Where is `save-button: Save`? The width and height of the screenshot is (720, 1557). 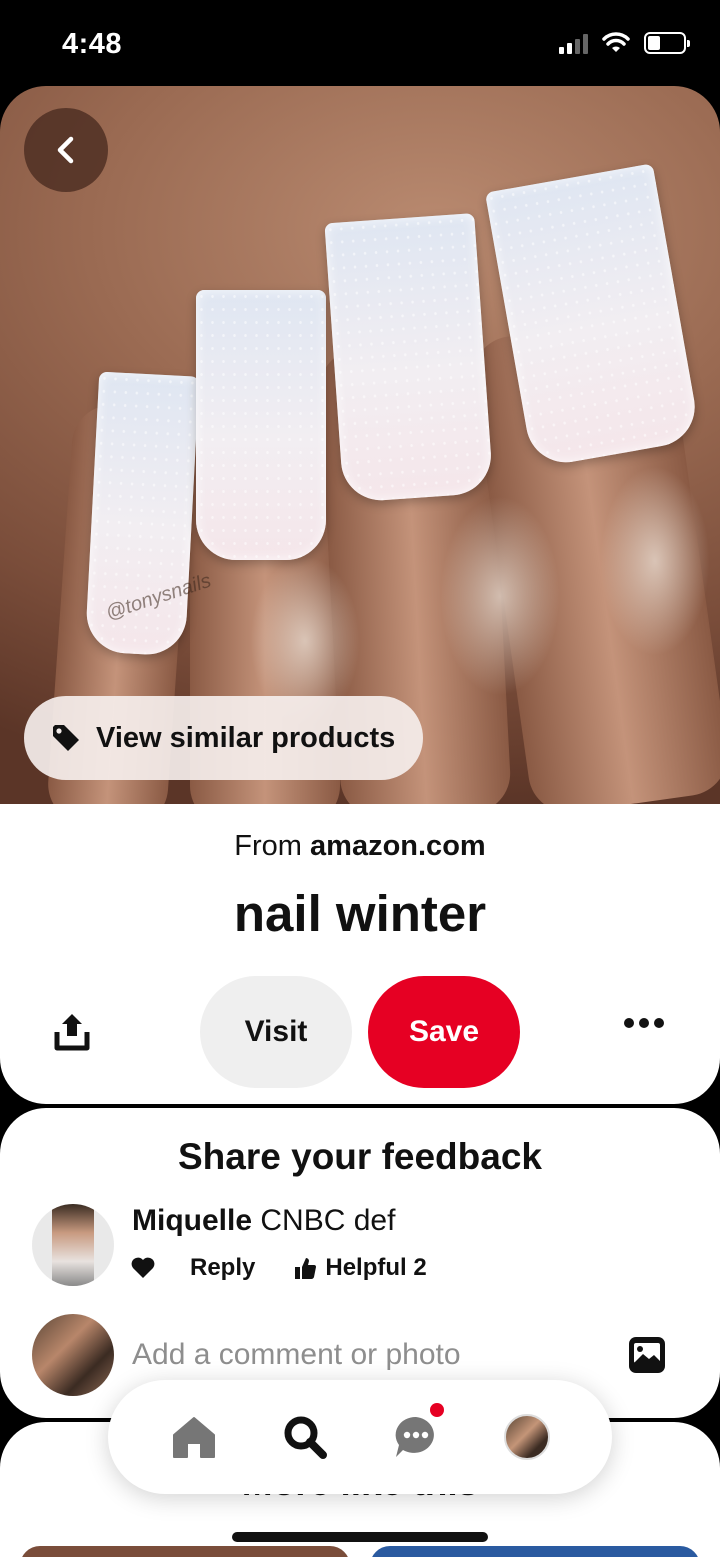 save-button: Save is located at coordinates (444, 1032).